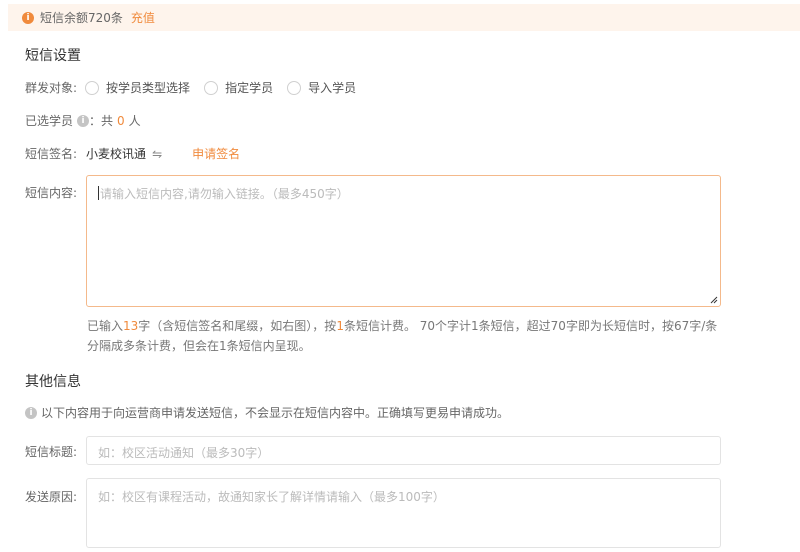  What do you see at coordinates (143, 17) in the screenshot?
I see `recharge-link: 充值` at bounding box center [143, 17].